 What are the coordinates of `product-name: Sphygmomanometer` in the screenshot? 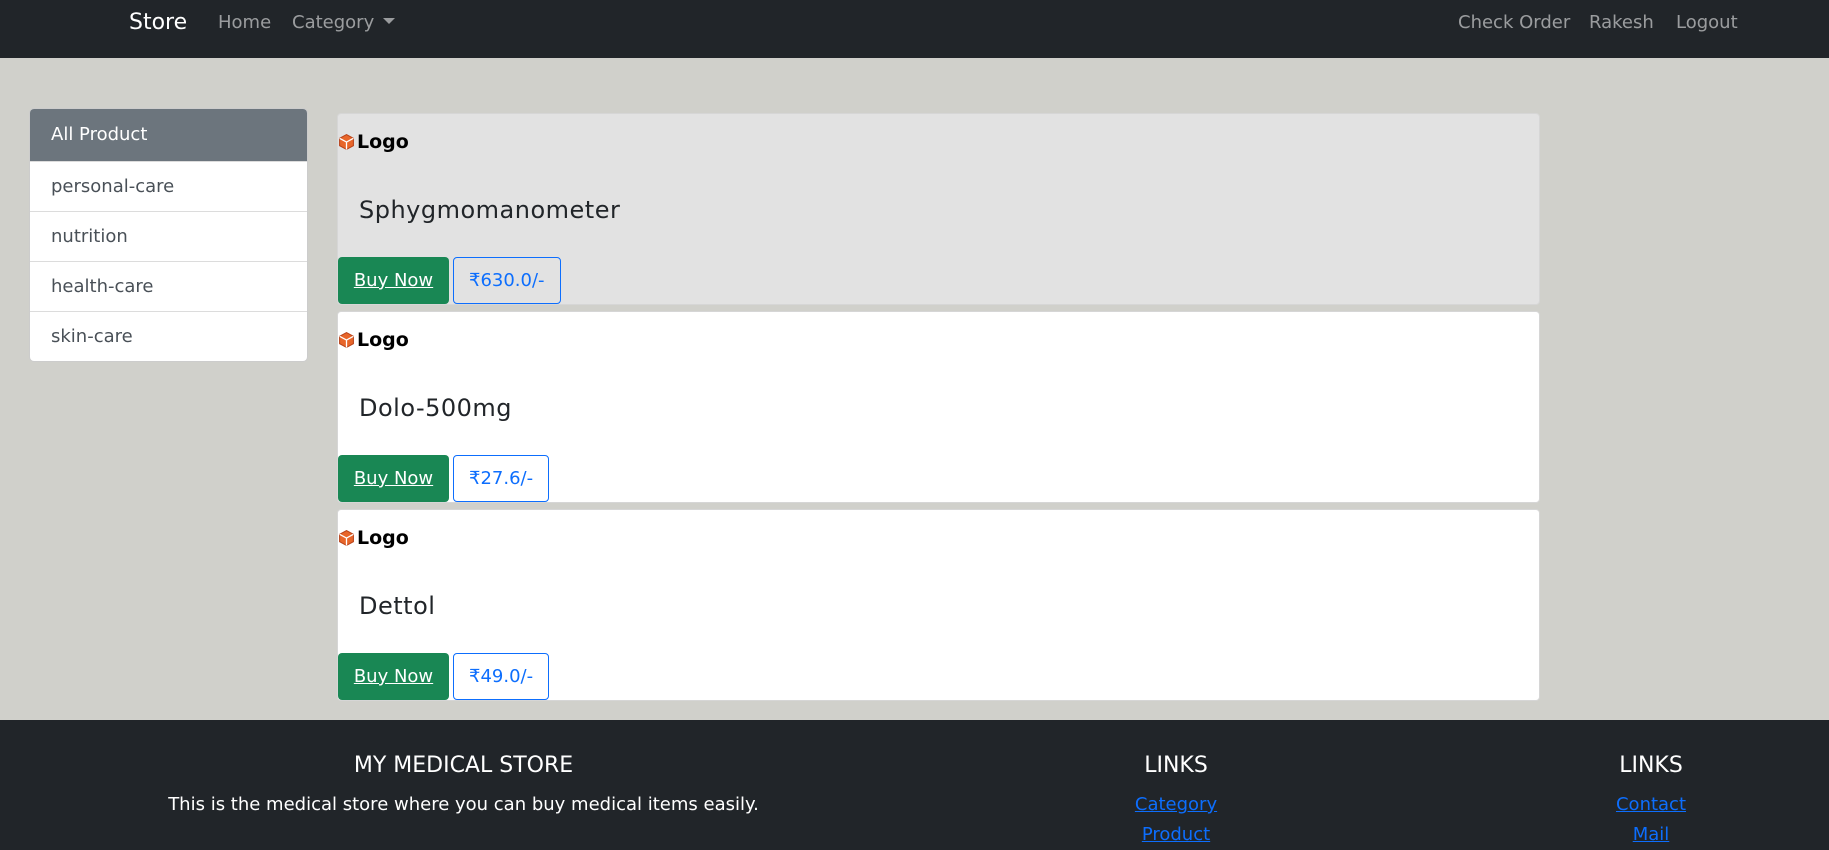 It's located at (490, 210).